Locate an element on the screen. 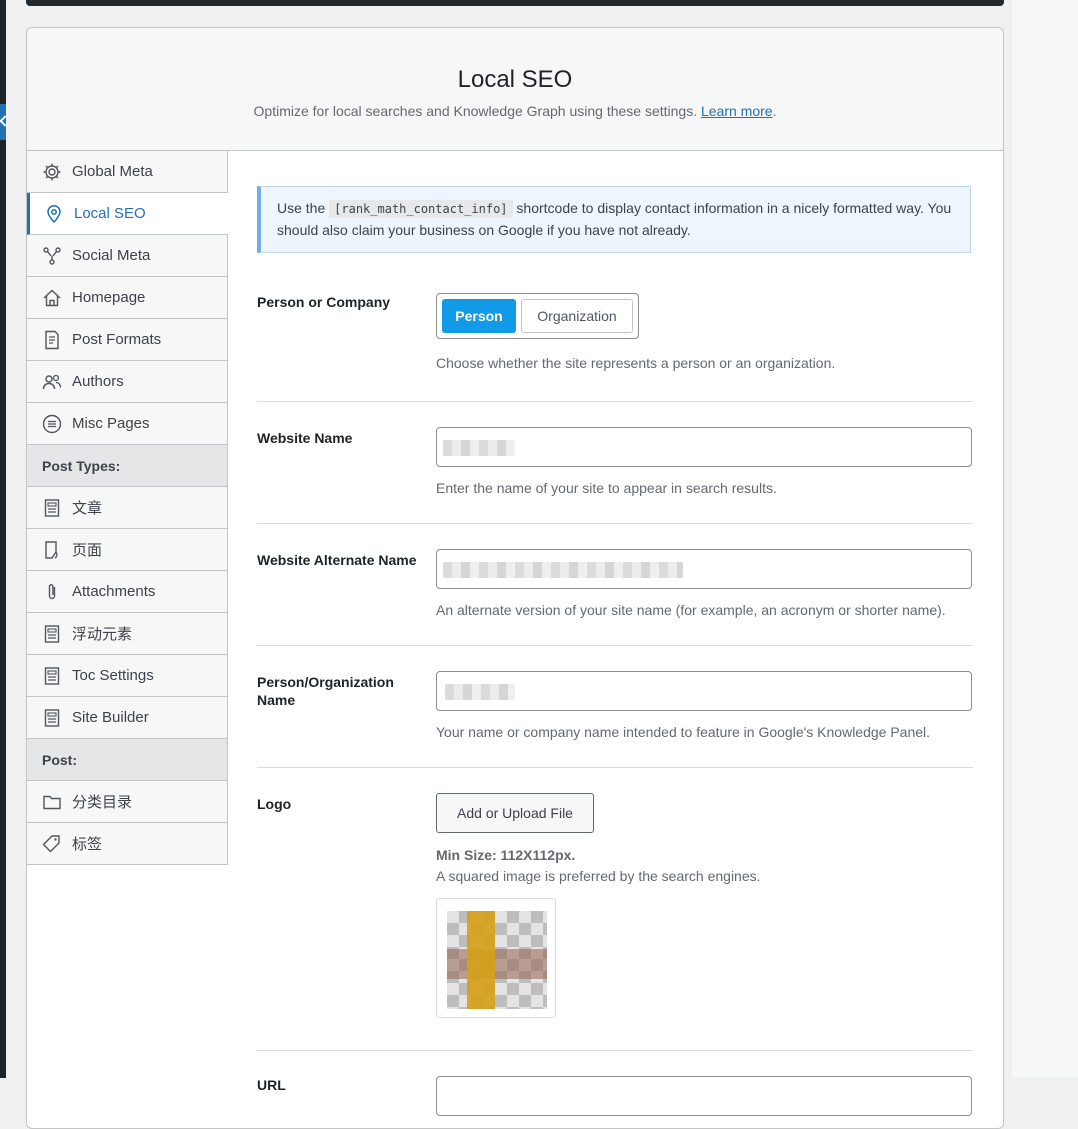 The width and height of the screenshot is (1078, 1129). sidebar-item-local-seo: Local SEO is located at coordinates (127, 214).